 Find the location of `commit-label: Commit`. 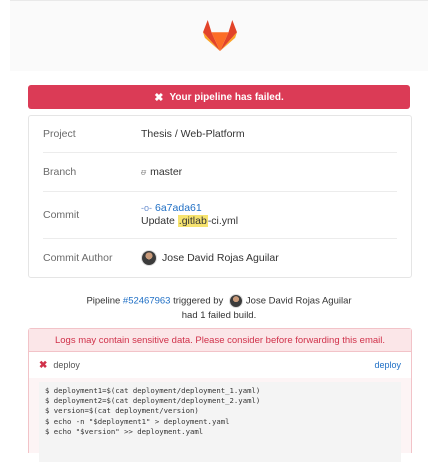

commit-label: Commit is located at coordinates (61, 215).